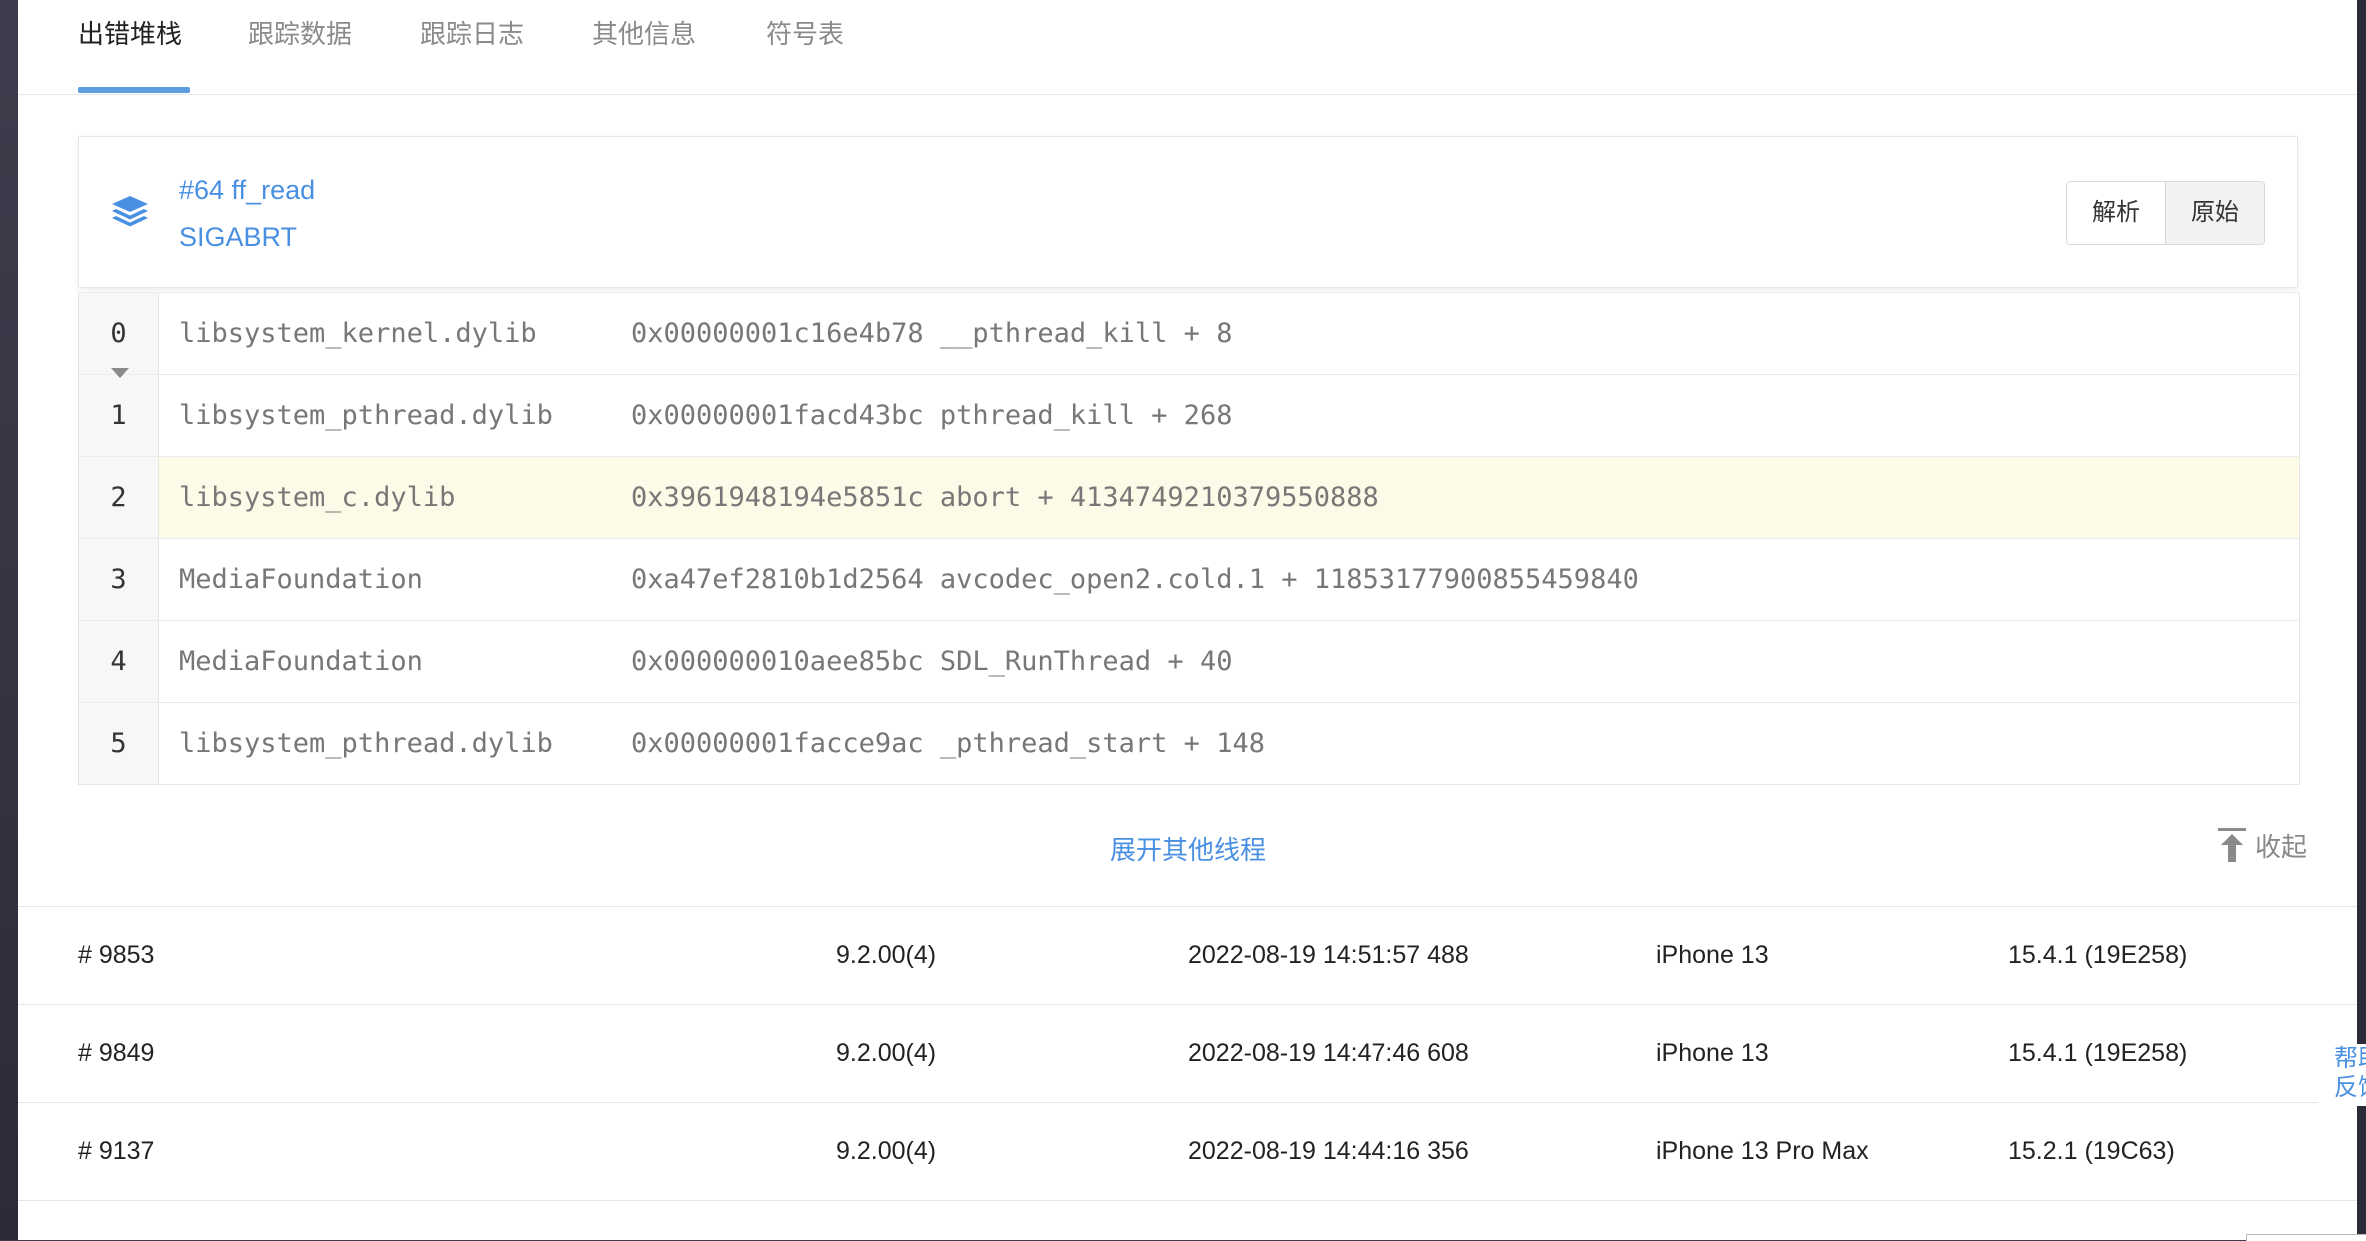 The width and height of the screenshot is (2366, 1241). I want to click on frame-index: 5, so click(119, 743).